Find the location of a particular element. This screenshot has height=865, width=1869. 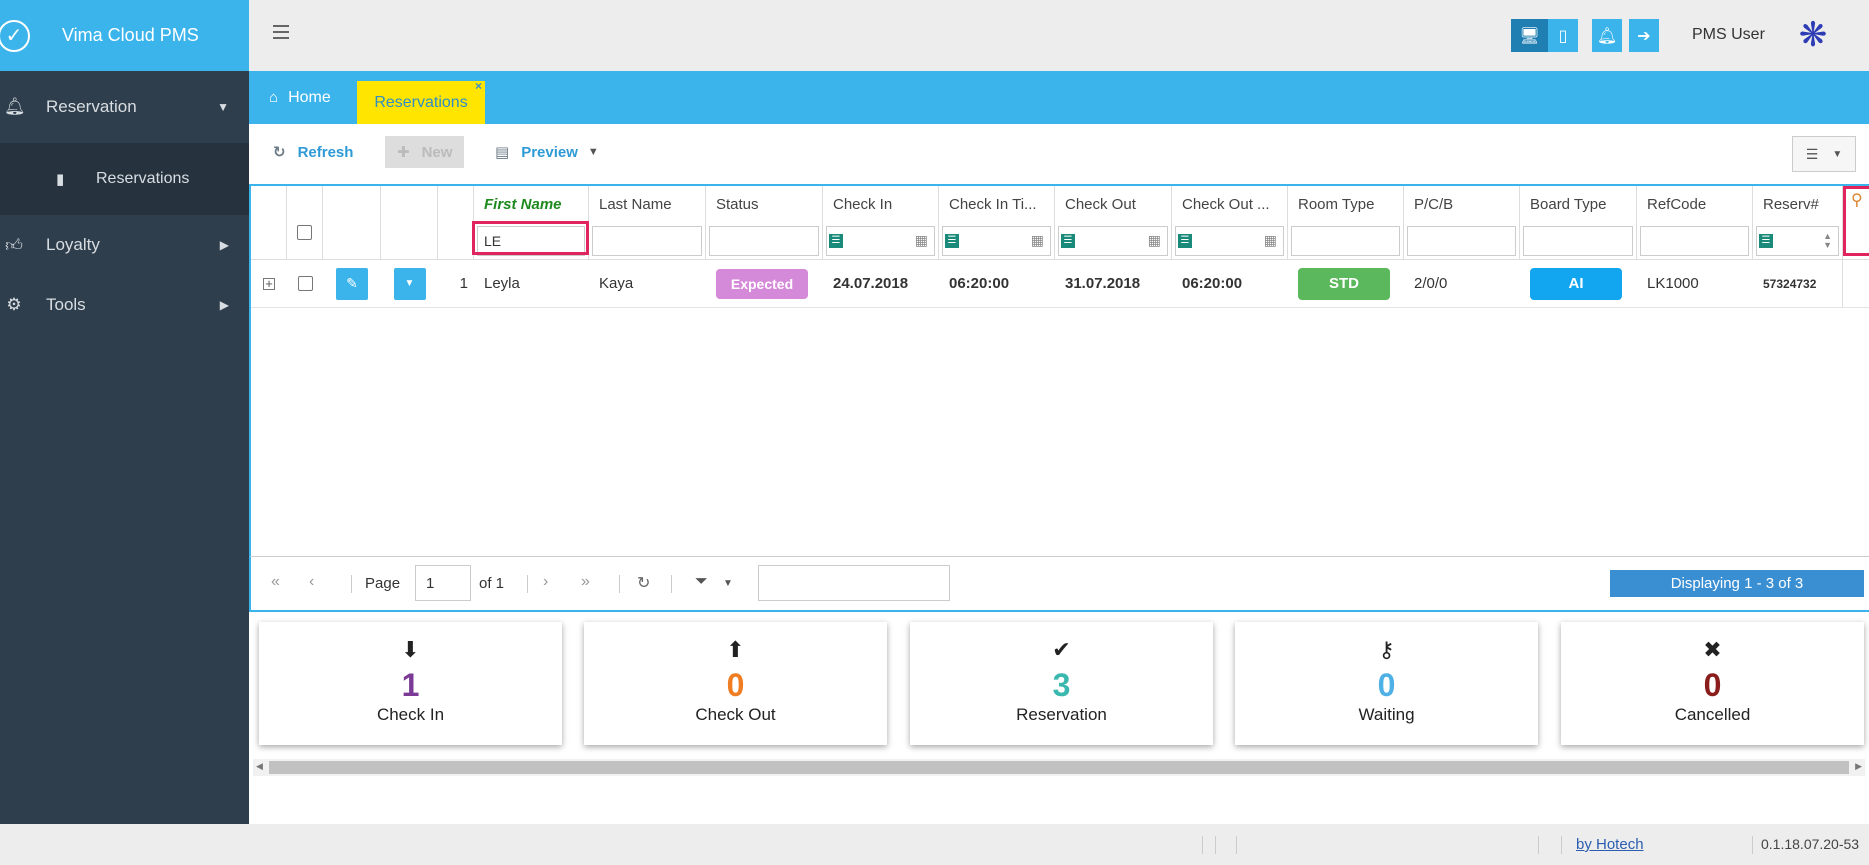

last-name-filter-input is located at coordinates (647, 240).